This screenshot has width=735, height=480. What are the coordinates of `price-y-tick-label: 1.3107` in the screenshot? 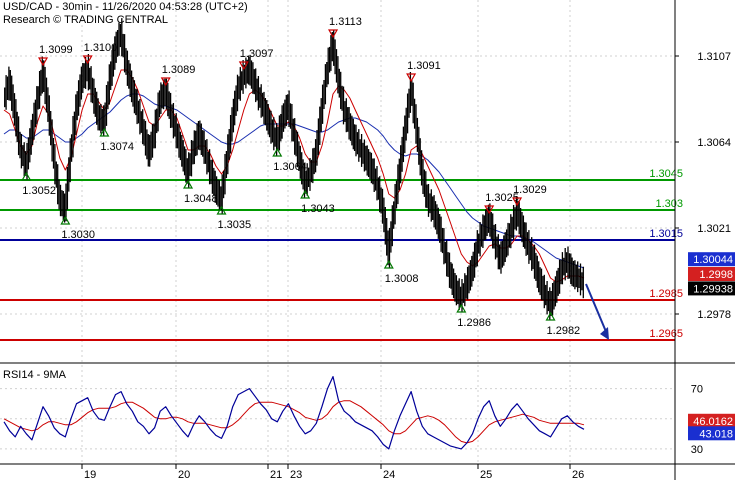 It's located at (714, 57).